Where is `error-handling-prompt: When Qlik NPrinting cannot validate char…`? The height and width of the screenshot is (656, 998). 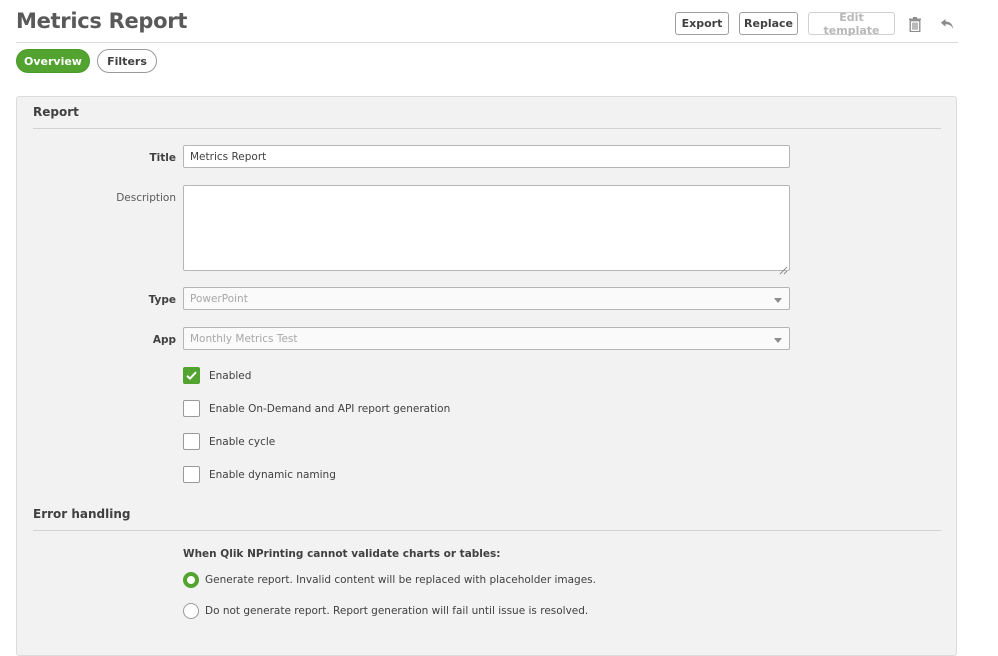 error-handling-prompt: When Qlik NPrinting cannot validate char… is located at coordinates (342, 554).